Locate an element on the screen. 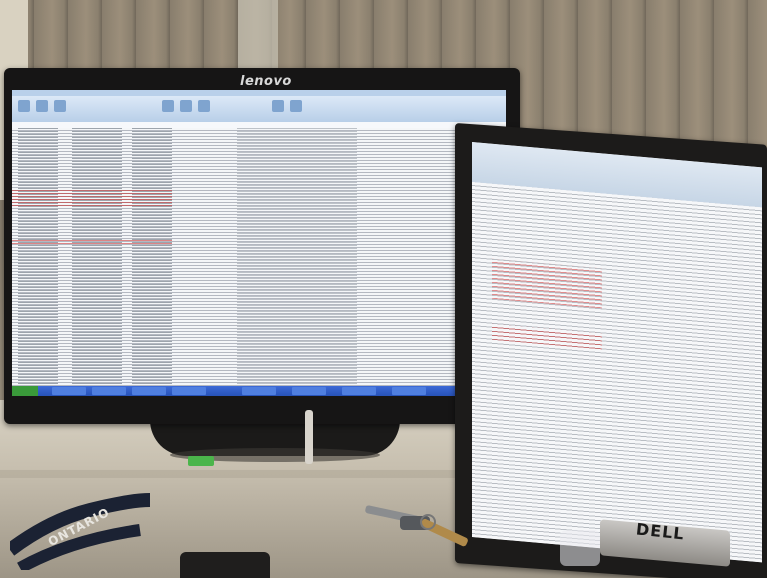 The height and width of the screenshot is (578, 767). lenovo-logo: lenovo is located at coordinates (266, 81).